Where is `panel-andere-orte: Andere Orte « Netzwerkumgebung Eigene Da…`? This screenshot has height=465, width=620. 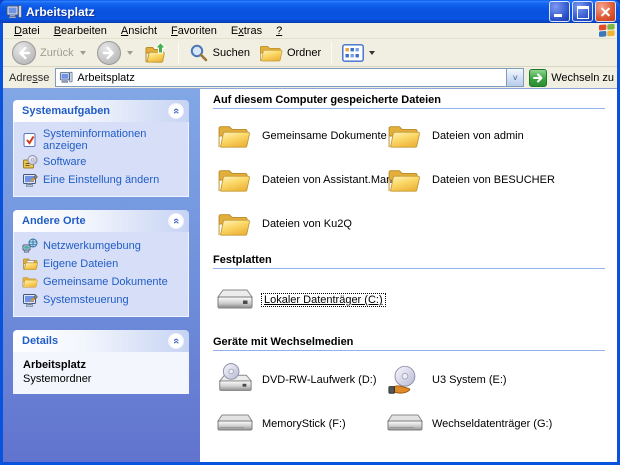
panel-andere-orte: Andere Orte « Netzwerkumgebung Eigene Da… is located at coordinates (101, 263).